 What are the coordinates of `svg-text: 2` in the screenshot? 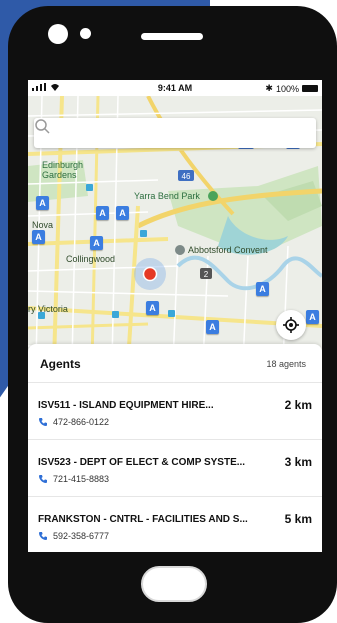 It's located at (206, 274).